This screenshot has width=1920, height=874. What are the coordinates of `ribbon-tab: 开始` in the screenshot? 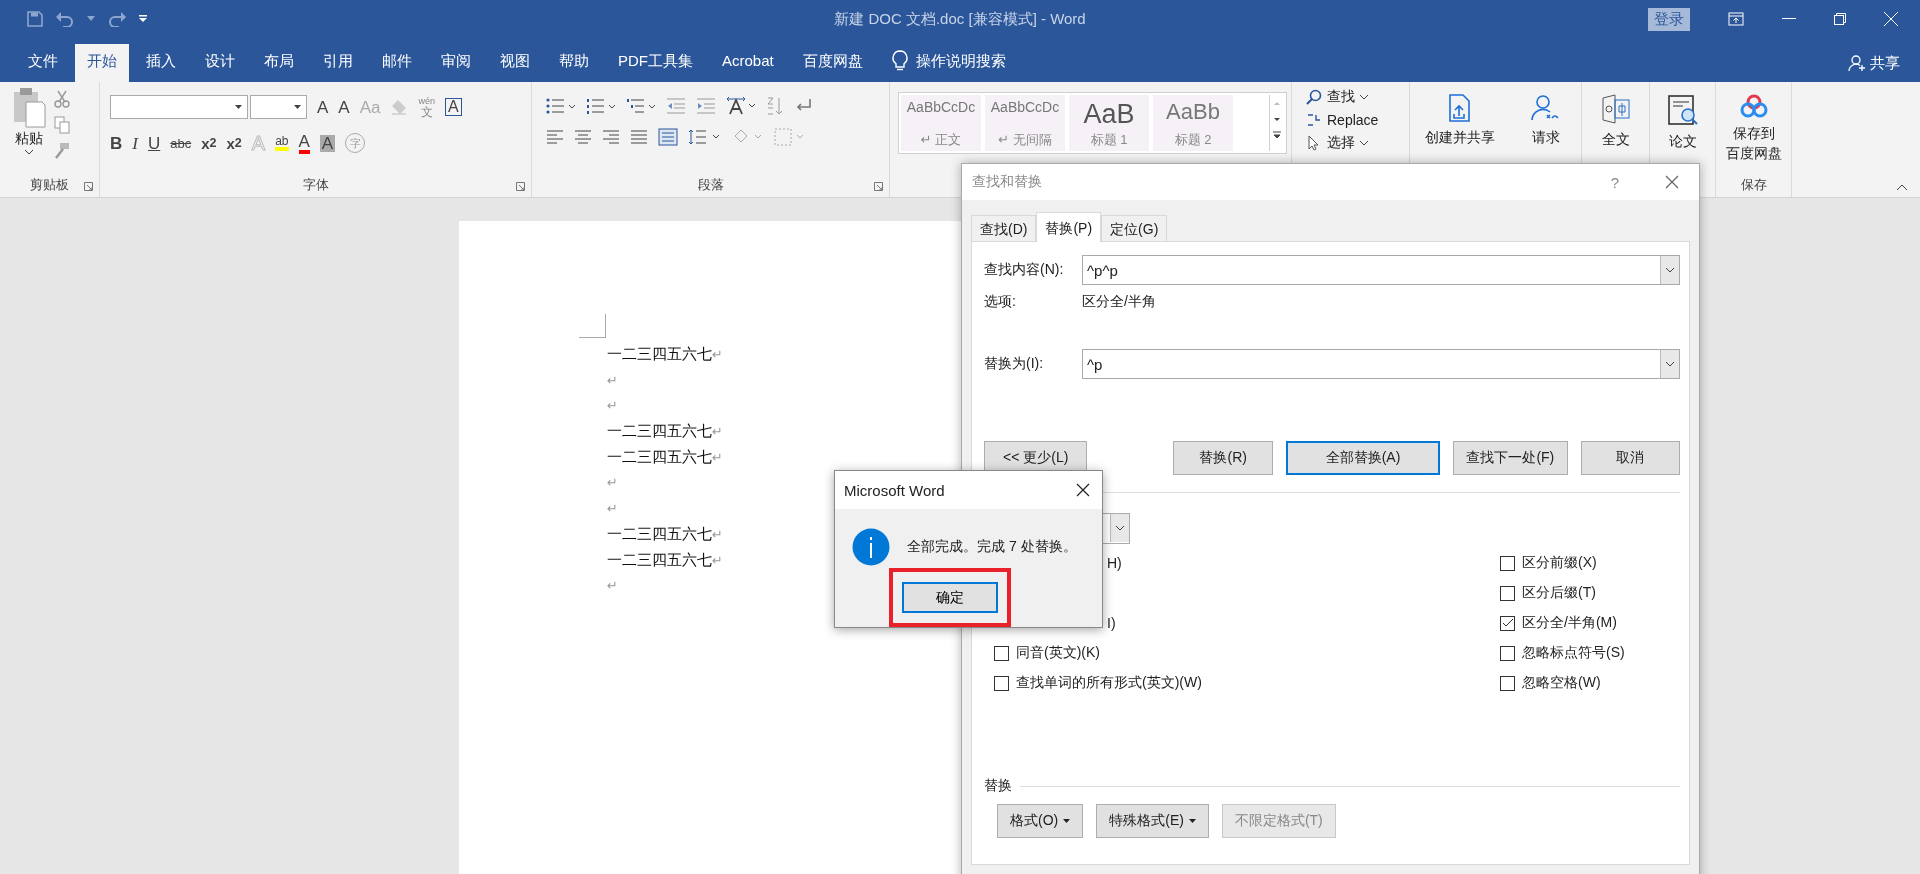 It's located at (102, 63).